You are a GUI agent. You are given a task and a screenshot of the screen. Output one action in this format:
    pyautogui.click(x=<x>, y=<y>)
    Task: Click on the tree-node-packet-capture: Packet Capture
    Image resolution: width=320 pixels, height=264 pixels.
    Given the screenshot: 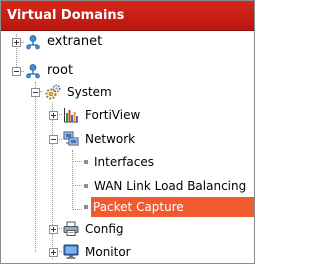 What is the action you would take?
    pyautogui.click(x=172, y=207)
    